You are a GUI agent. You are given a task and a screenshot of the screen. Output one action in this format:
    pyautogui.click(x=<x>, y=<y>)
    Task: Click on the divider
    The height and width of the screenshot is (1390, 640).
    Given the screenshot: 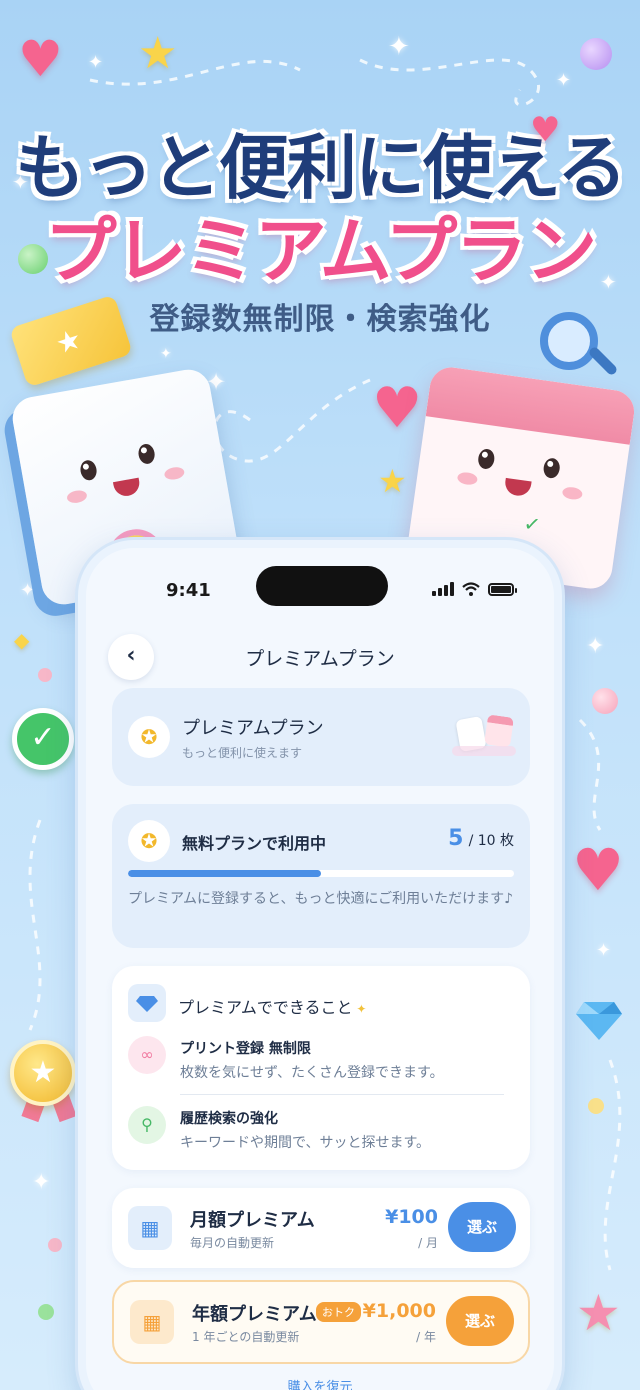 What is the action you would take?
    pyautogui.click(x=342, y=1094)
    